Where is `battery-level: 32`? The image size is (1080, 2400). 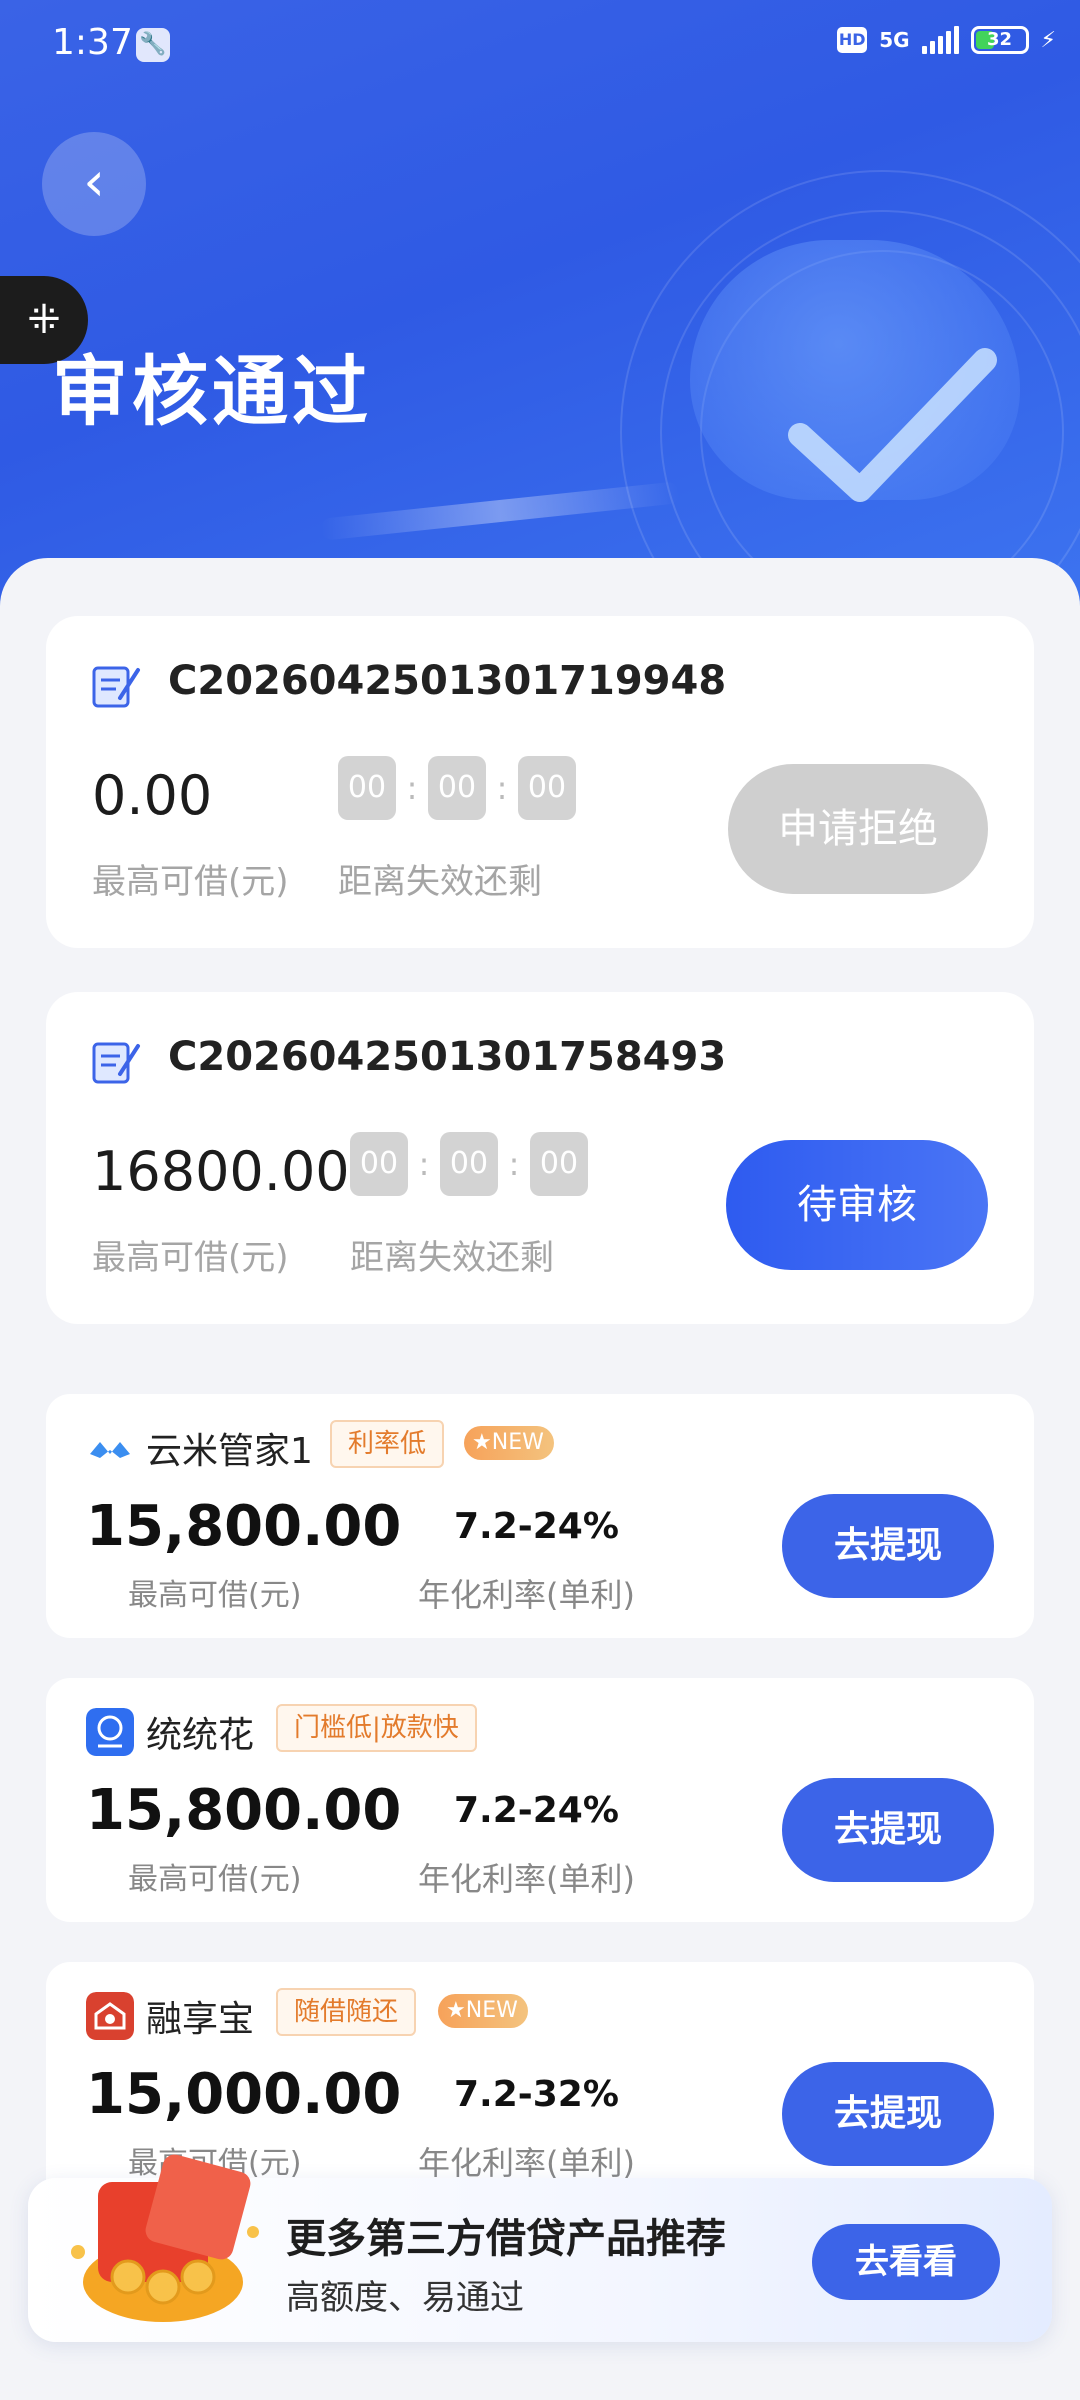
battery-level: 32 is located at coordinates (1000, 39).